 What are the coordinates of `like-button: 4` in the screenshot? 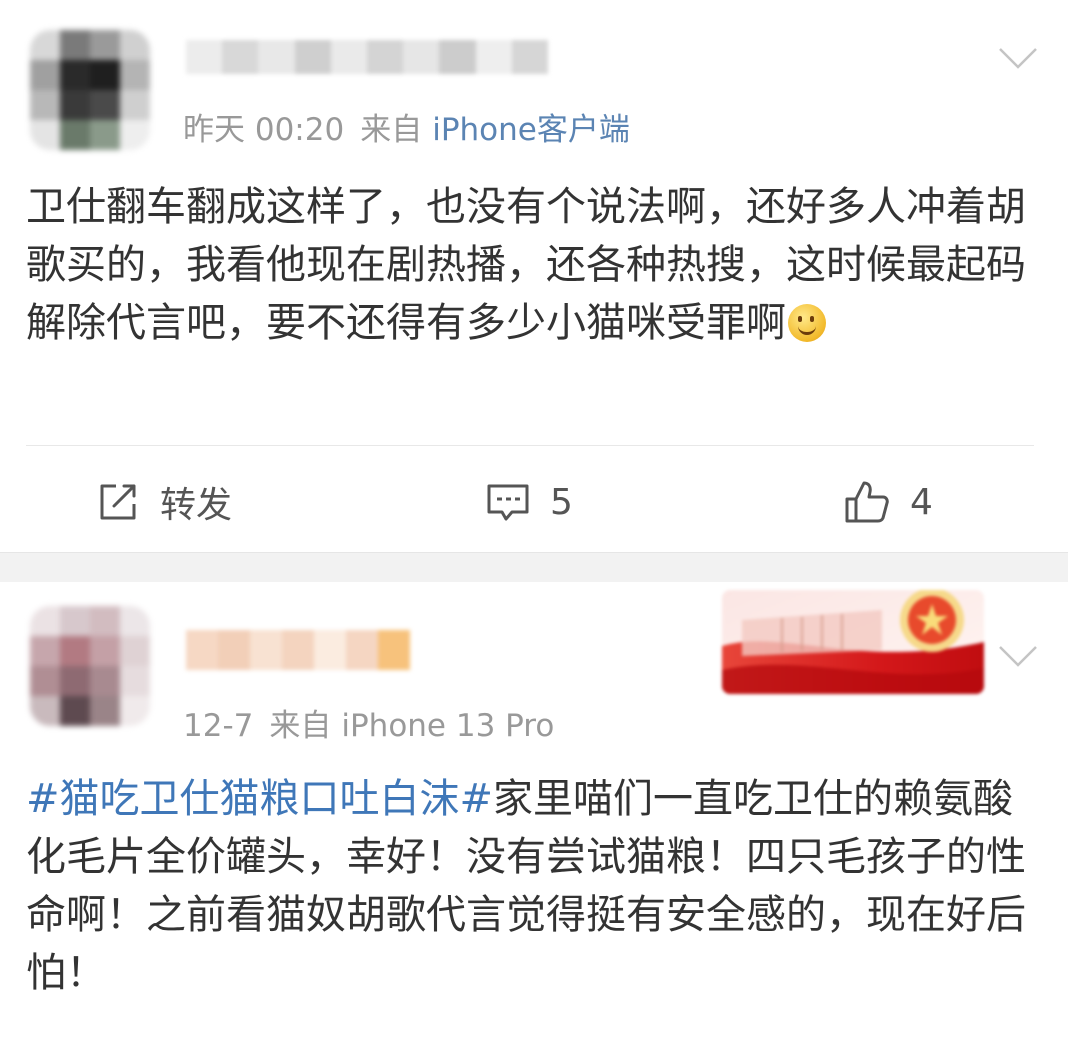 It's located at (888, 502).